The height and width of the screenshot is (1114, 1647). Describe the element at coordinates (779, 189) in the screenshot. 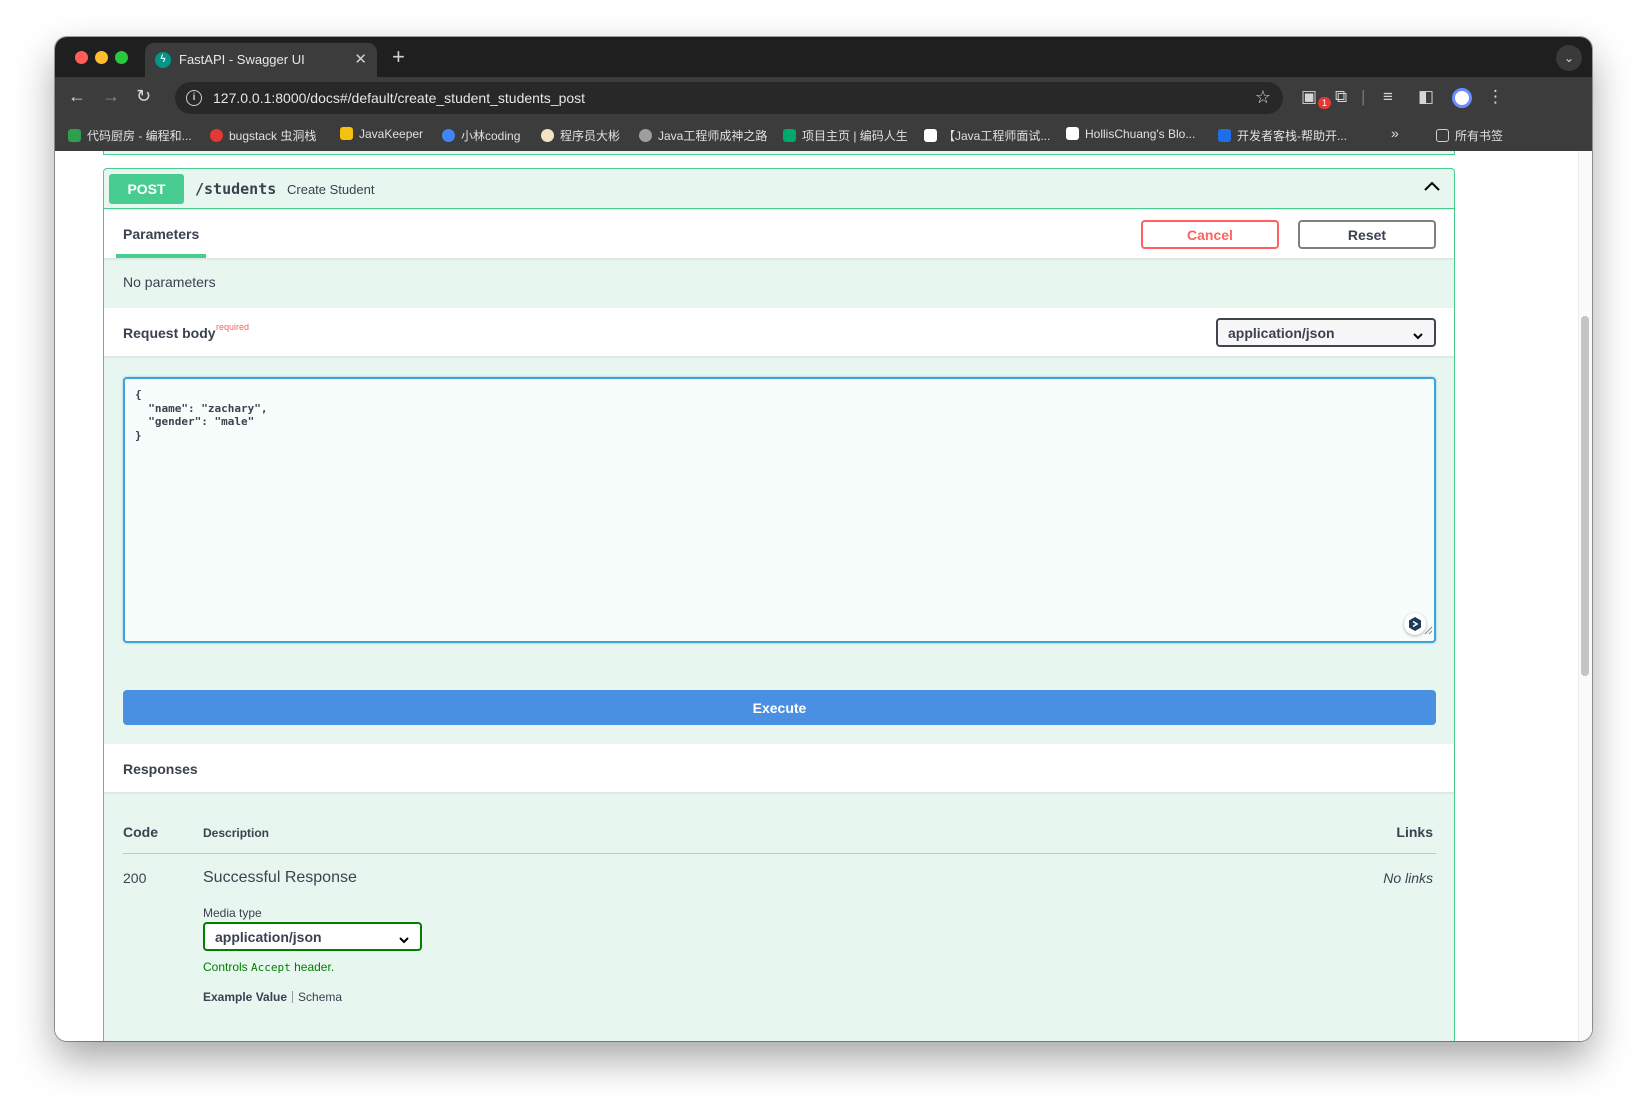

I see `operation-summary: POST /students Create Student` at that location.